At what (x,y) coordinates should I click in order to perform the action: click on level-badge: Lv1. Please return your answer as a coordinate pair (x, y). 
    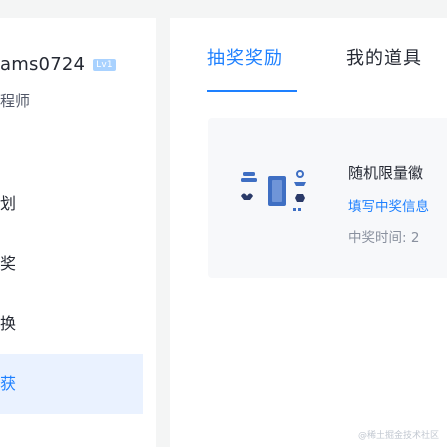
    Looking at the image, I should click on (104, 65).